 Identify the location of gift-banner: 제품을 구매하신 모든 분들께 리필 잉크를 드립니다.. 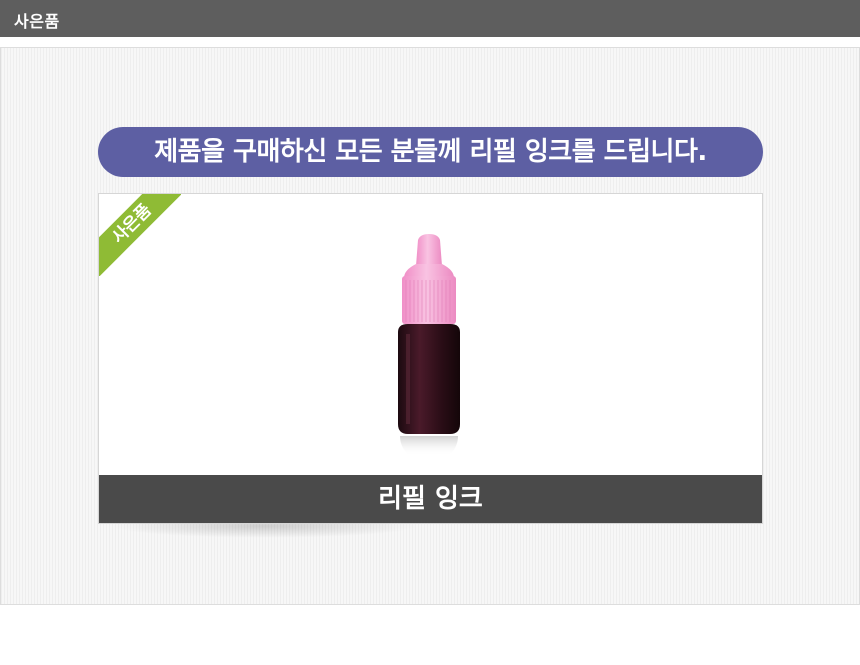
(430, 152).